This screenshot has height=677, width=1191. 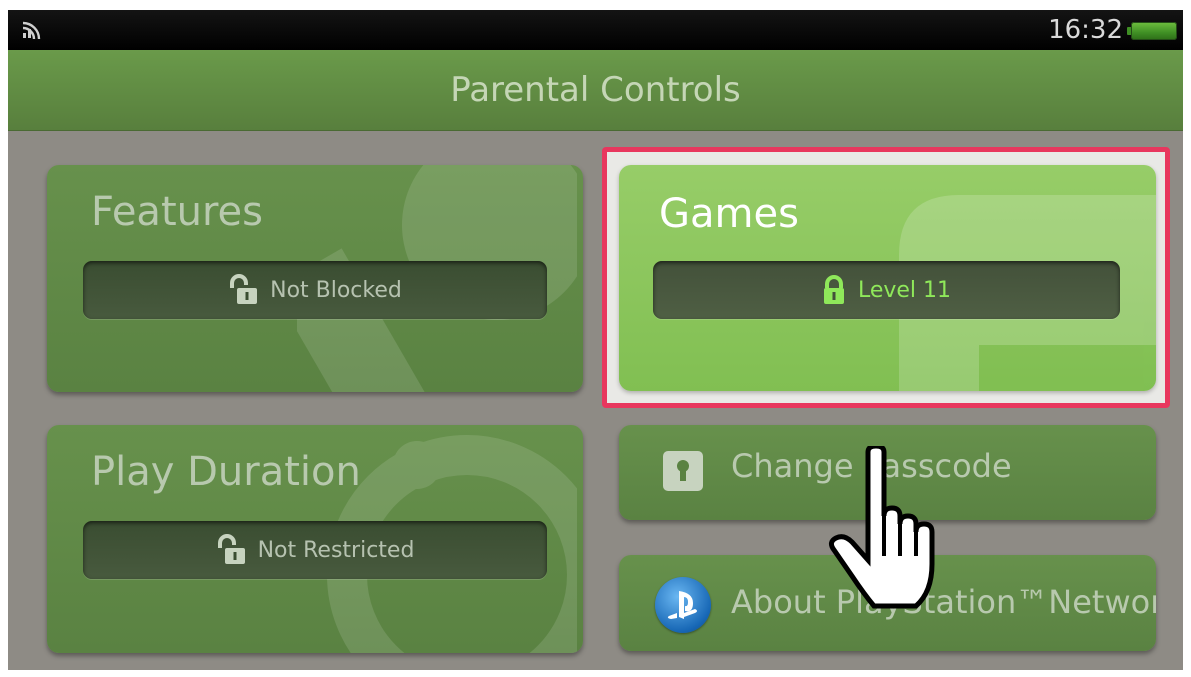 What do you see at coordinates (336, 550) in the screenshot?
I see `play-duration-status: Not Restricted` at bounding box center [336, 550].